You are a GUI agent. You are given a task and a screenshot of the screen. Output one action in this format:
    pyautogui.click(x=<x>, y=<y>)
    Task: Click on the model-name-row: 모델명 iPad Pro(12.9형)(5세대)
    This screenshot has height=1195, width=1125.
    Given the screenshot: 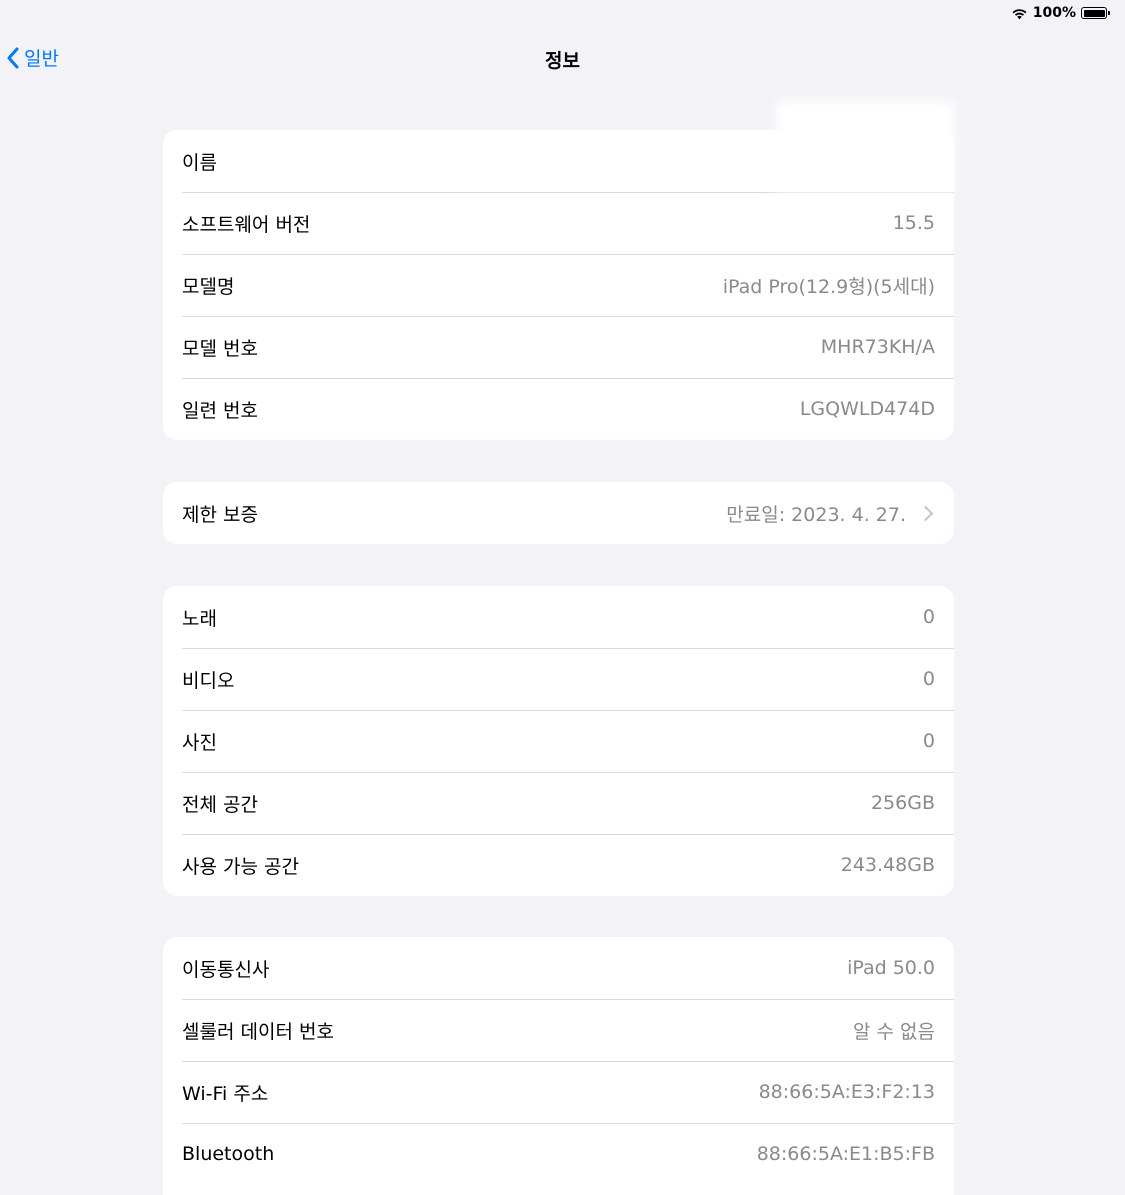 What is the action you would take?
    pyautogui.click(x=558, y=285)
    